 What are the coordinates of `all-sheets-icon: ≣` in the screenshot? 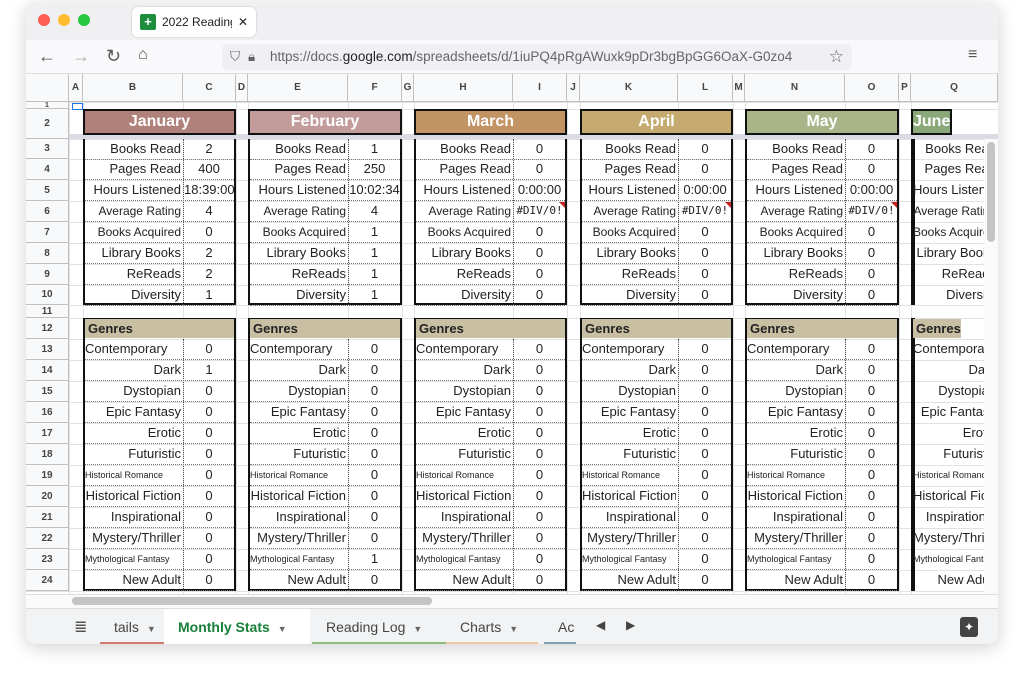 It's located at (80, 627).